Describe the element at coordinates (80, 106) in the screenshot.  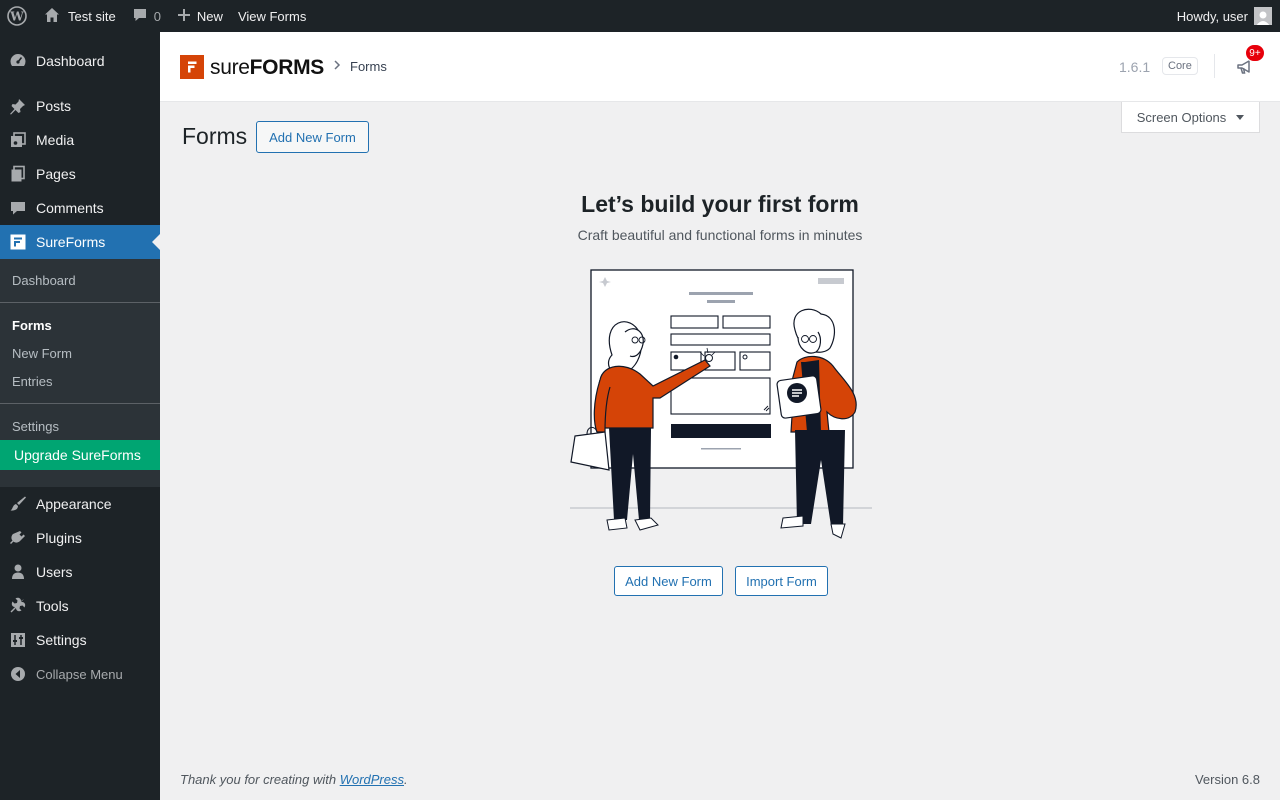
I see `sidebar-item-posts: Posts` at that location.